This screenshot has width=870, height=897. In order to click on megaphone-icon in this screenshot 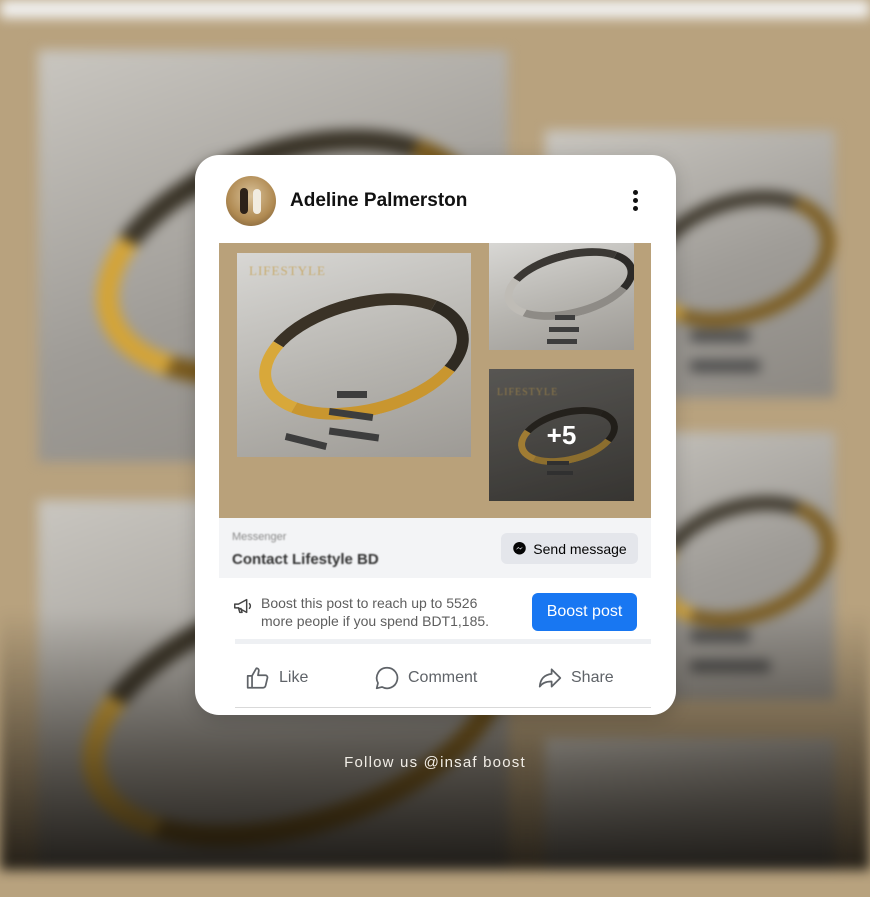, I will do `click(243, 606)`.